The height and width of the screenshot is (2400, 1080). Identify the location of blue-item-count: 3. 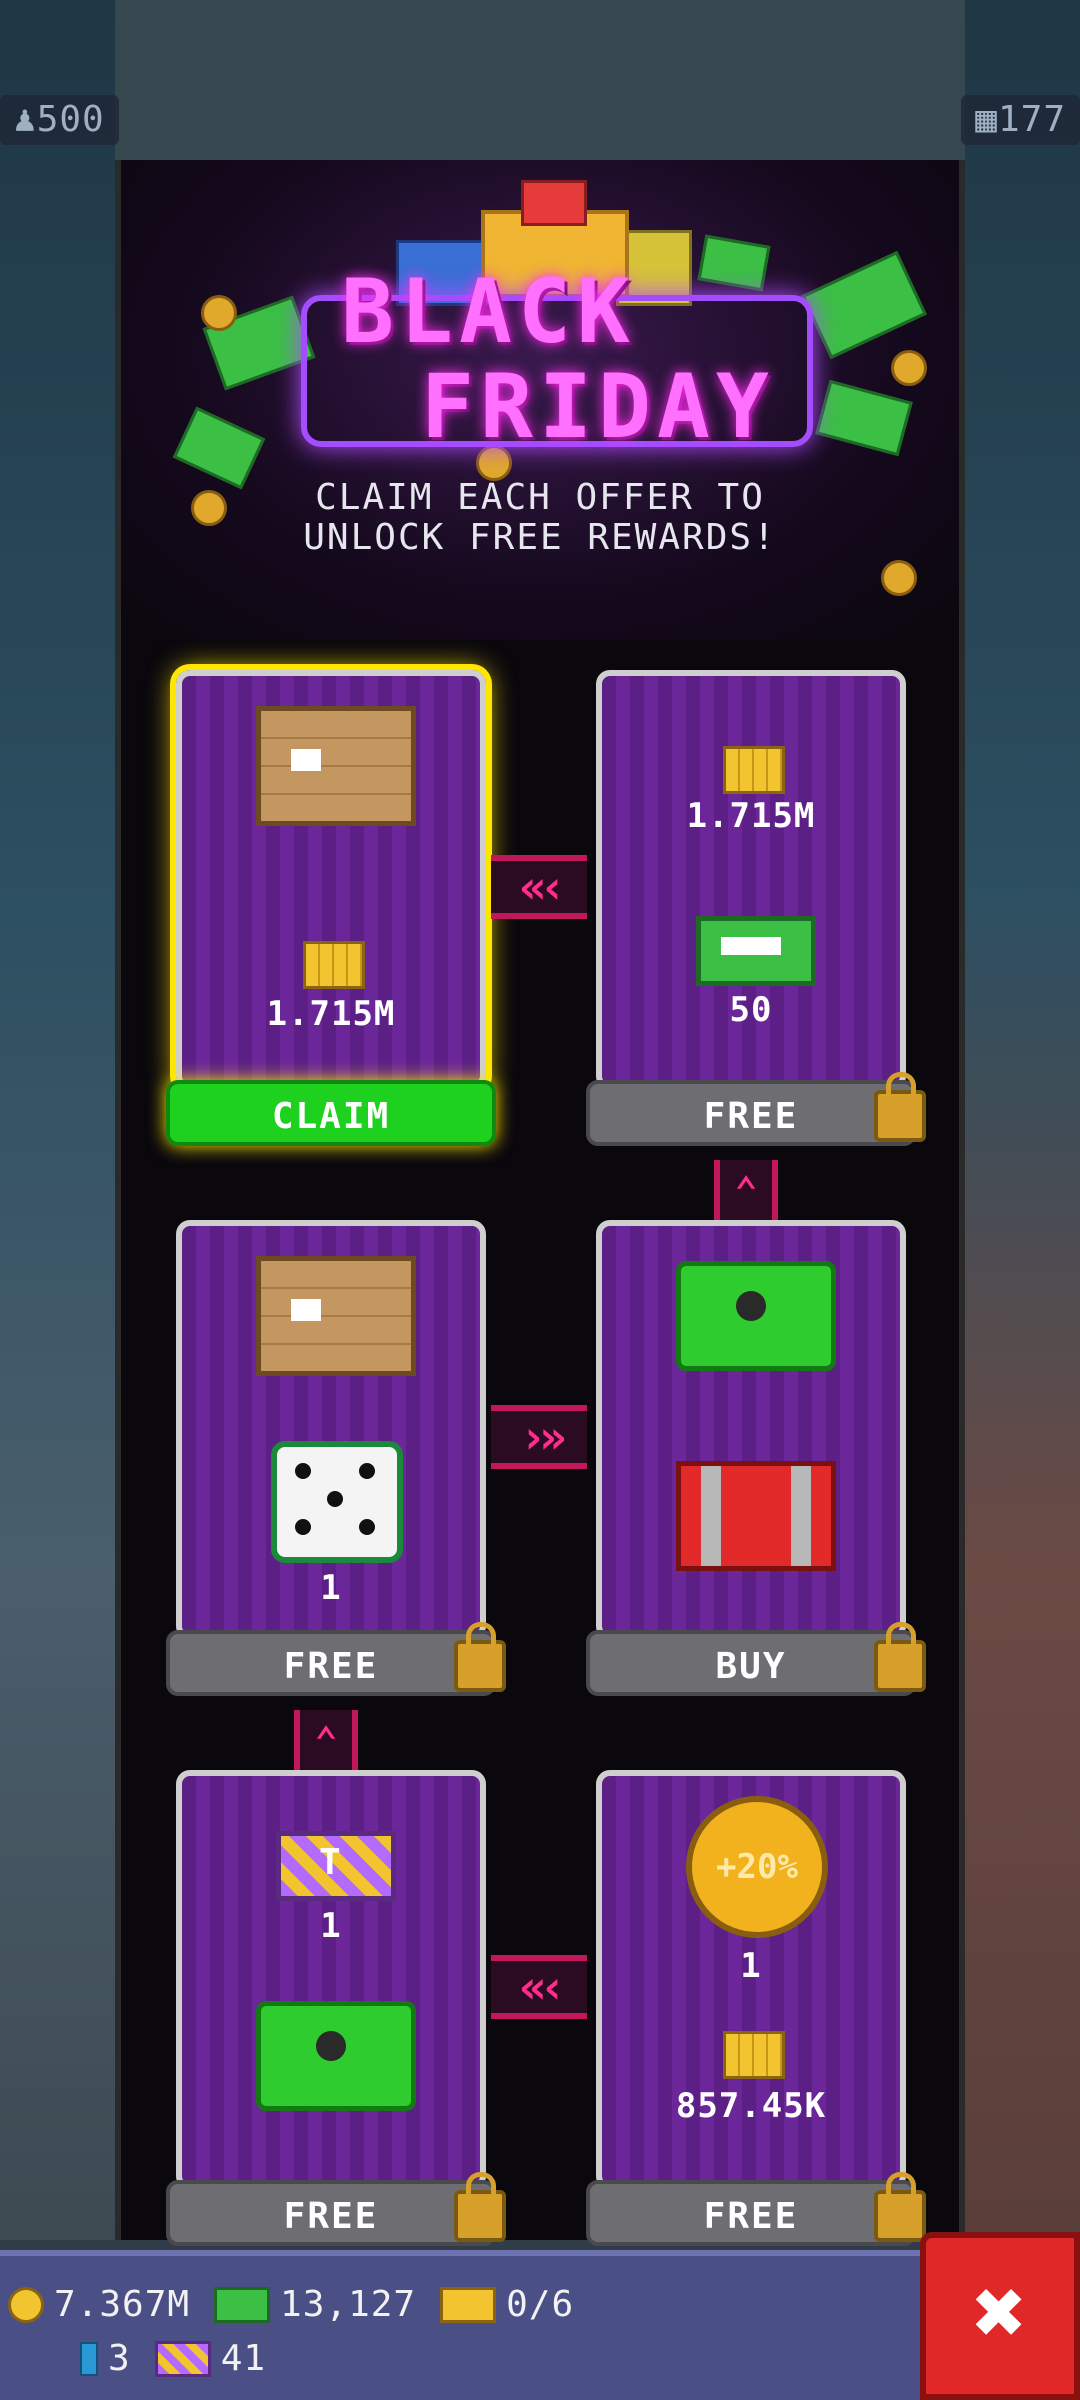
(119, 2358).